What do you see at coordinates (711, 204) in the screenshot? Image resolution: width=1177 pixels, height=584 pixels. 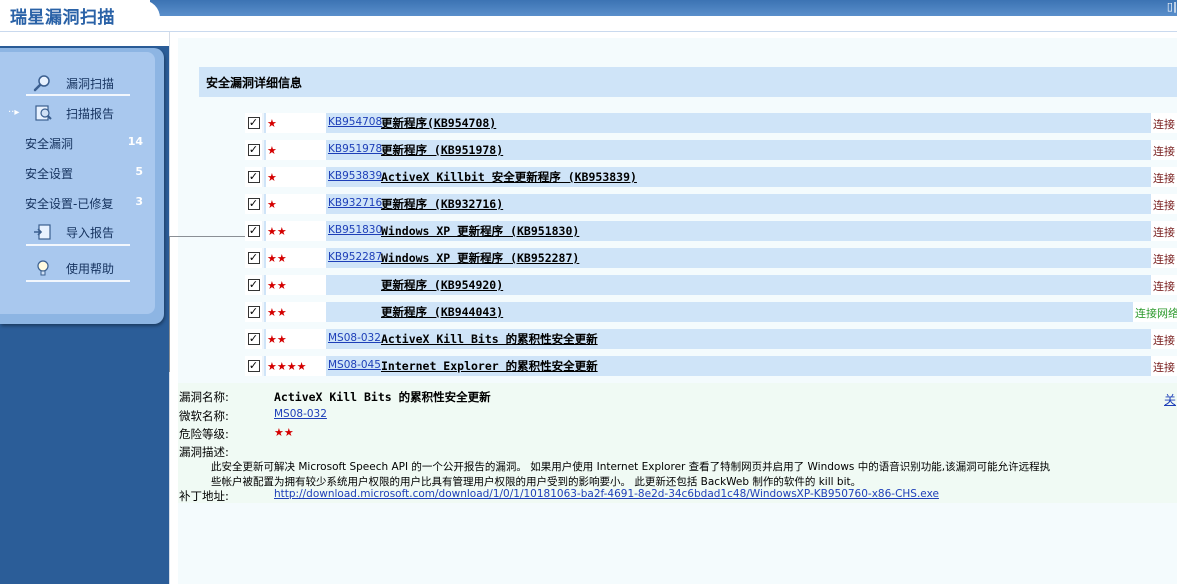 I see `table-row: ✓ ★ KB932716 更新程序 (KB932716) 连接` at bounding box center [711, 204].